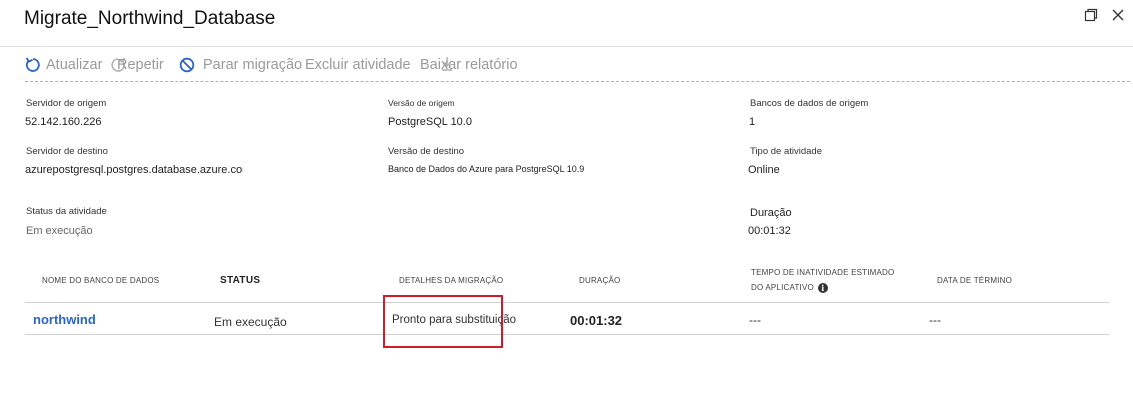 This screenshot has width=1133, height=400. I want to click on download-report-label: Baixar relatório, so click(469, 65).